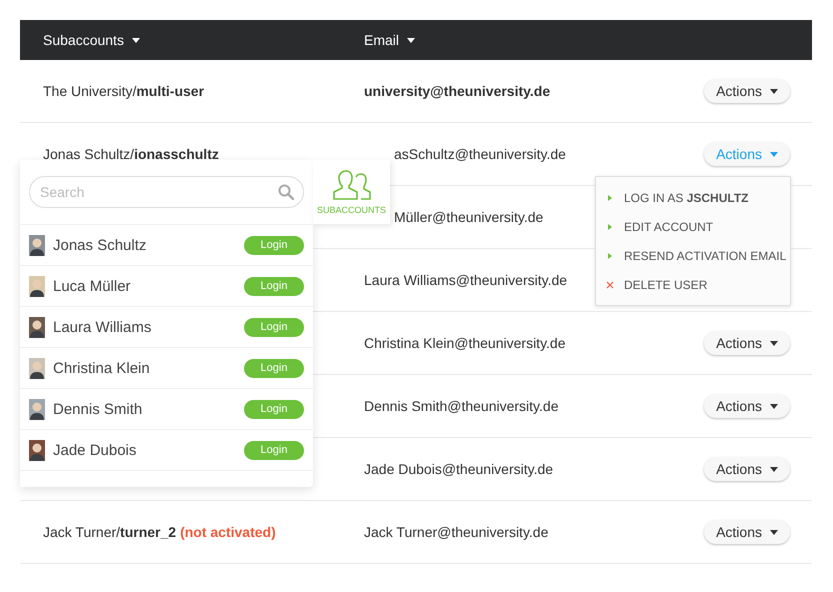 The height and width of the screenshot is (592, 833). Describe the element at coordinates (109, 532) in the screenshot. I see `subaccount-name: Jack Turner/turner_2` at that location.